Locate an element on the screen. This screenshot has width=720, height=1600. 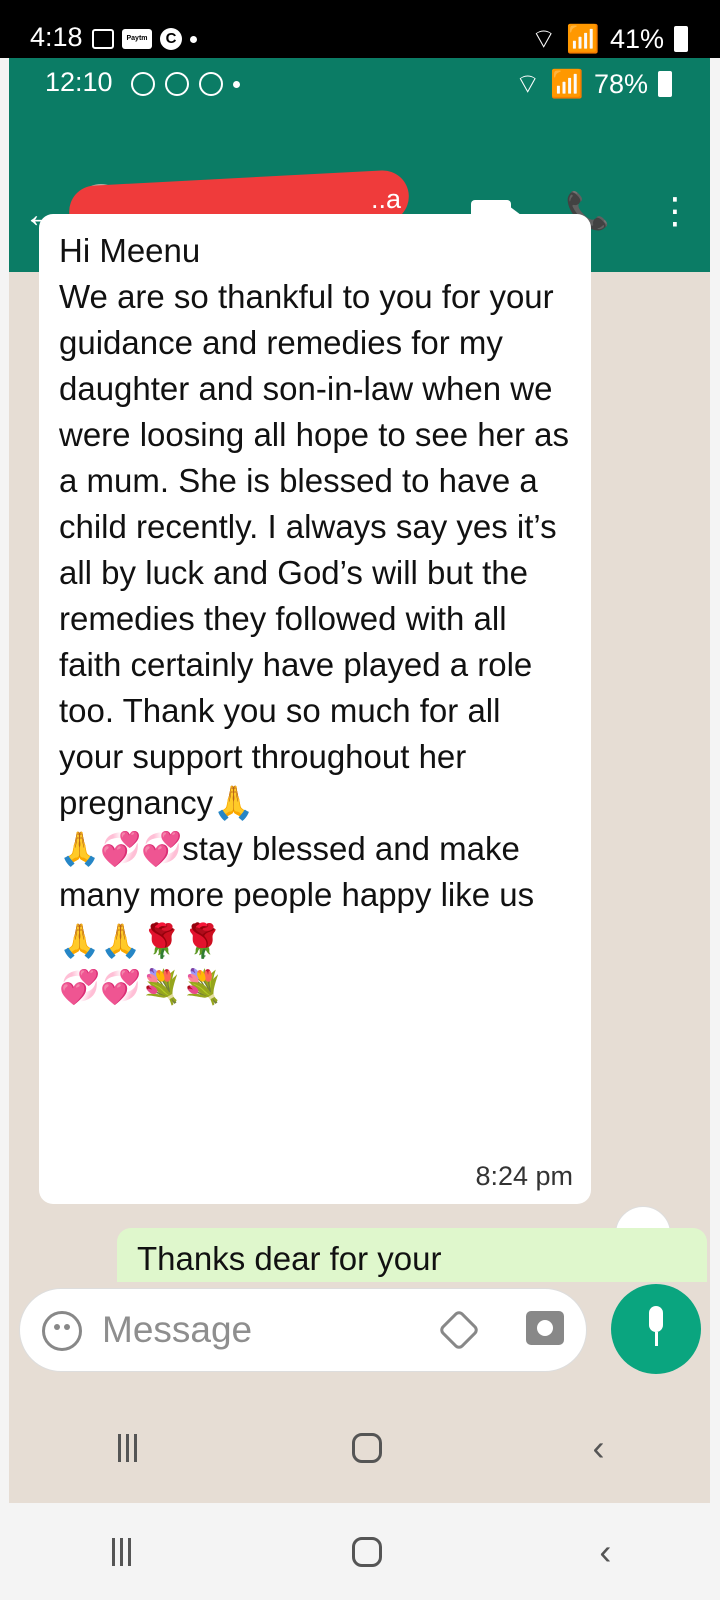
message-composer: Message is located at coordinates (303, 1330).